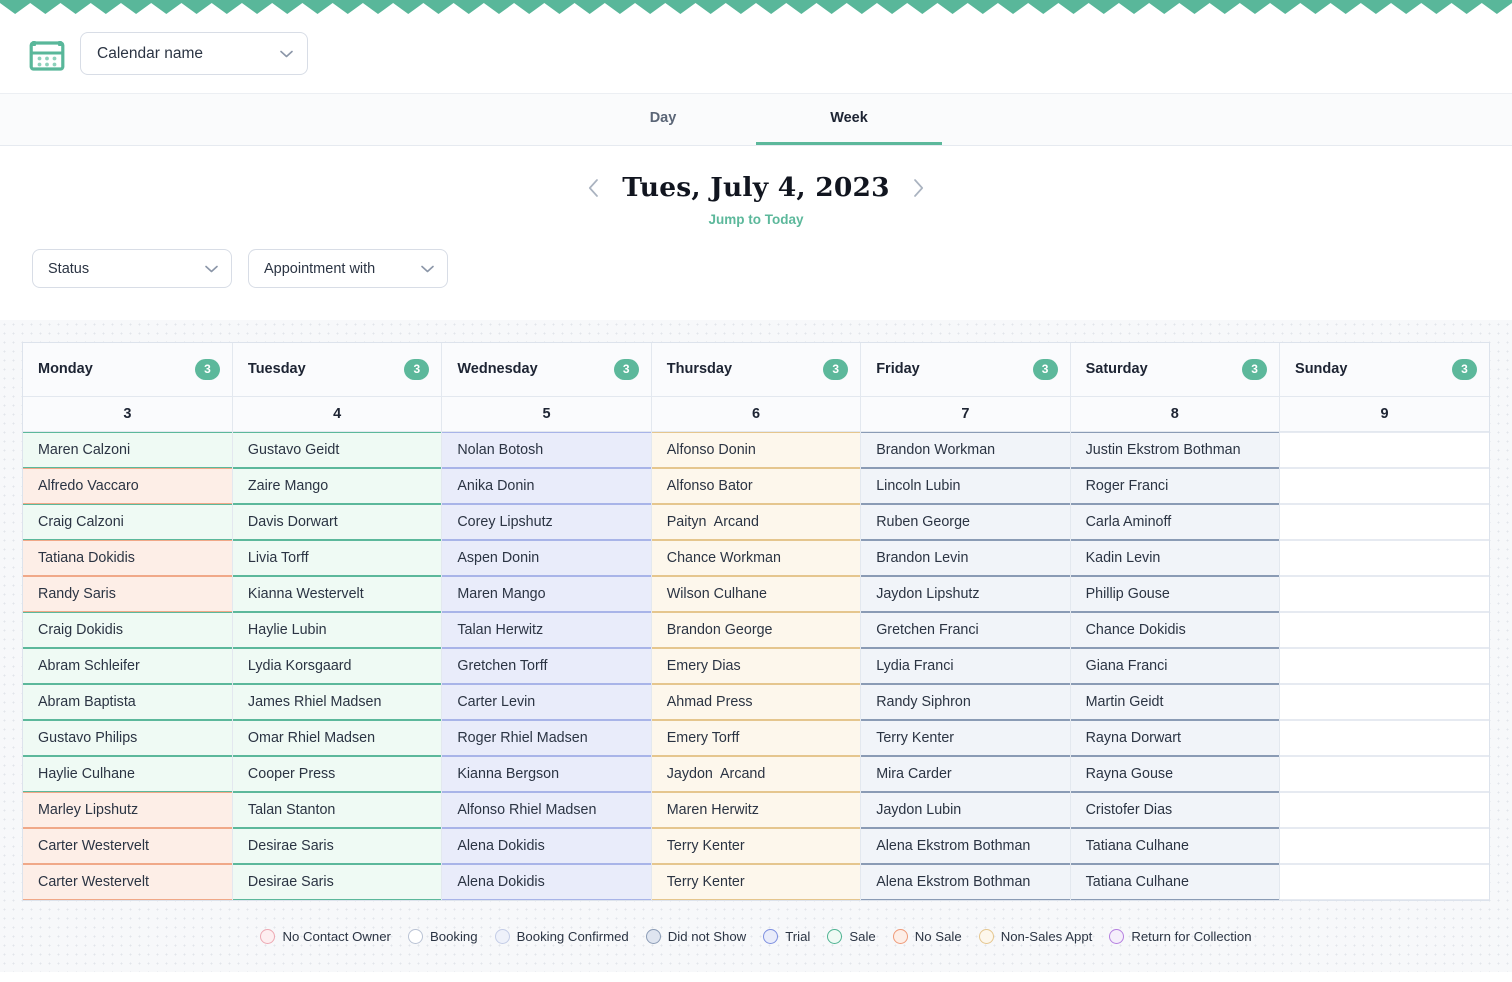 This screenshot has width=1512, height=982. Describe the element at coordinates (756, 809) in the screenshot. I see `appointment-item: Maren Herwitz` at that location.